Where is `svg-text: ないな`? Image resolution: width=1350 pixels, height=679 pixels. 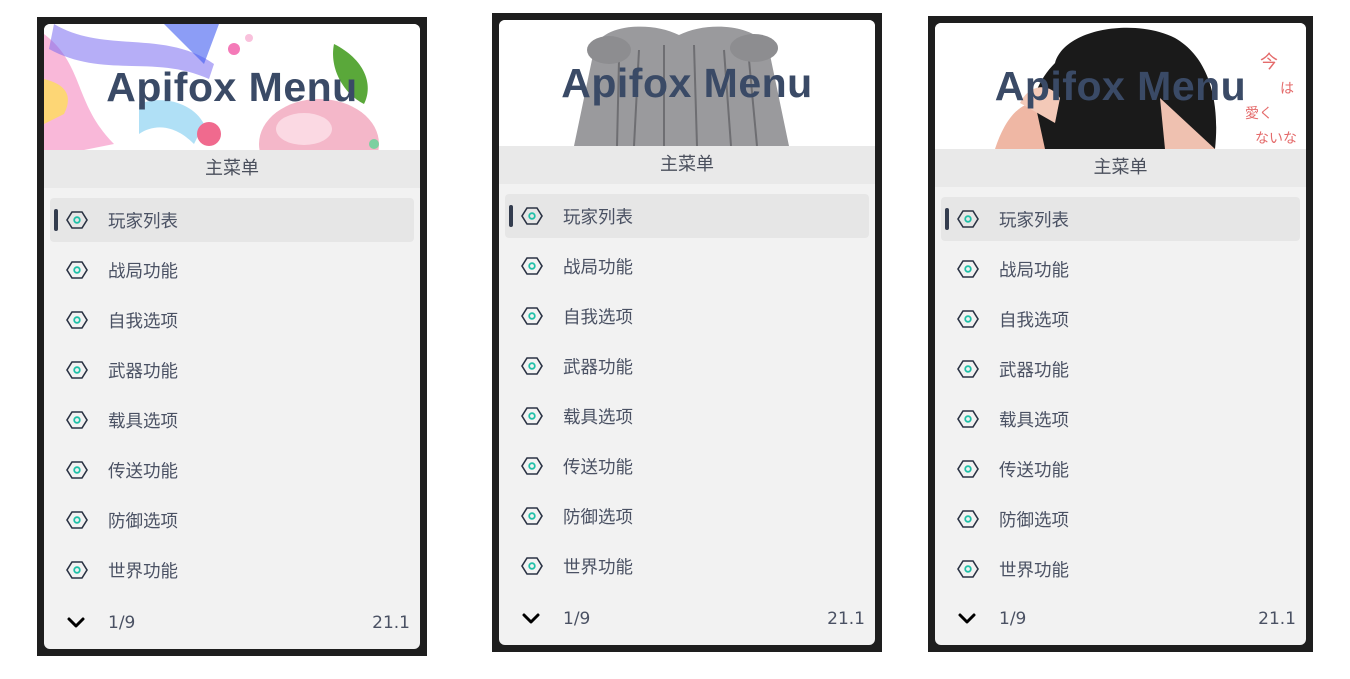
svg-text: ないな is located at coordinates (1276, 139).